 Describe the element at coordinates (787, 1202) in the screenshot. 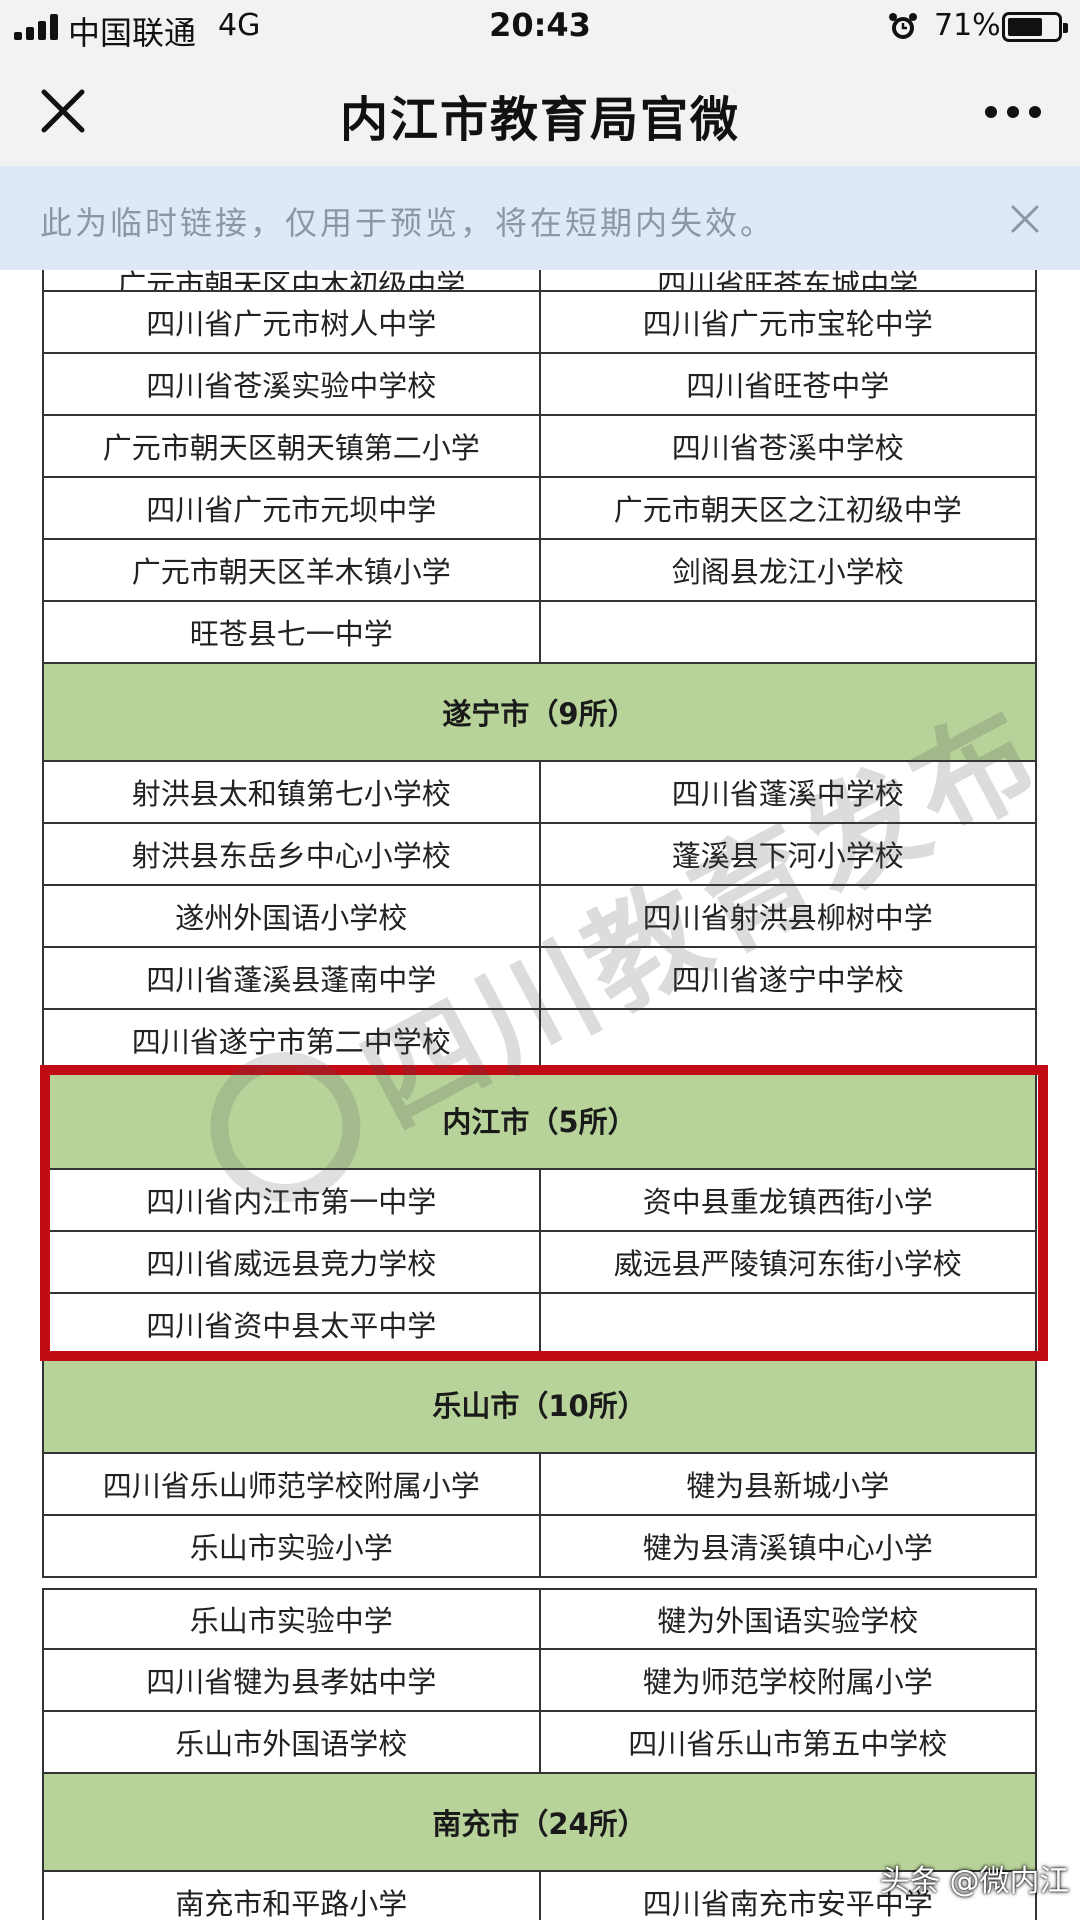

I see `table-cell: 资中县重龙镇西街小学` at that location.